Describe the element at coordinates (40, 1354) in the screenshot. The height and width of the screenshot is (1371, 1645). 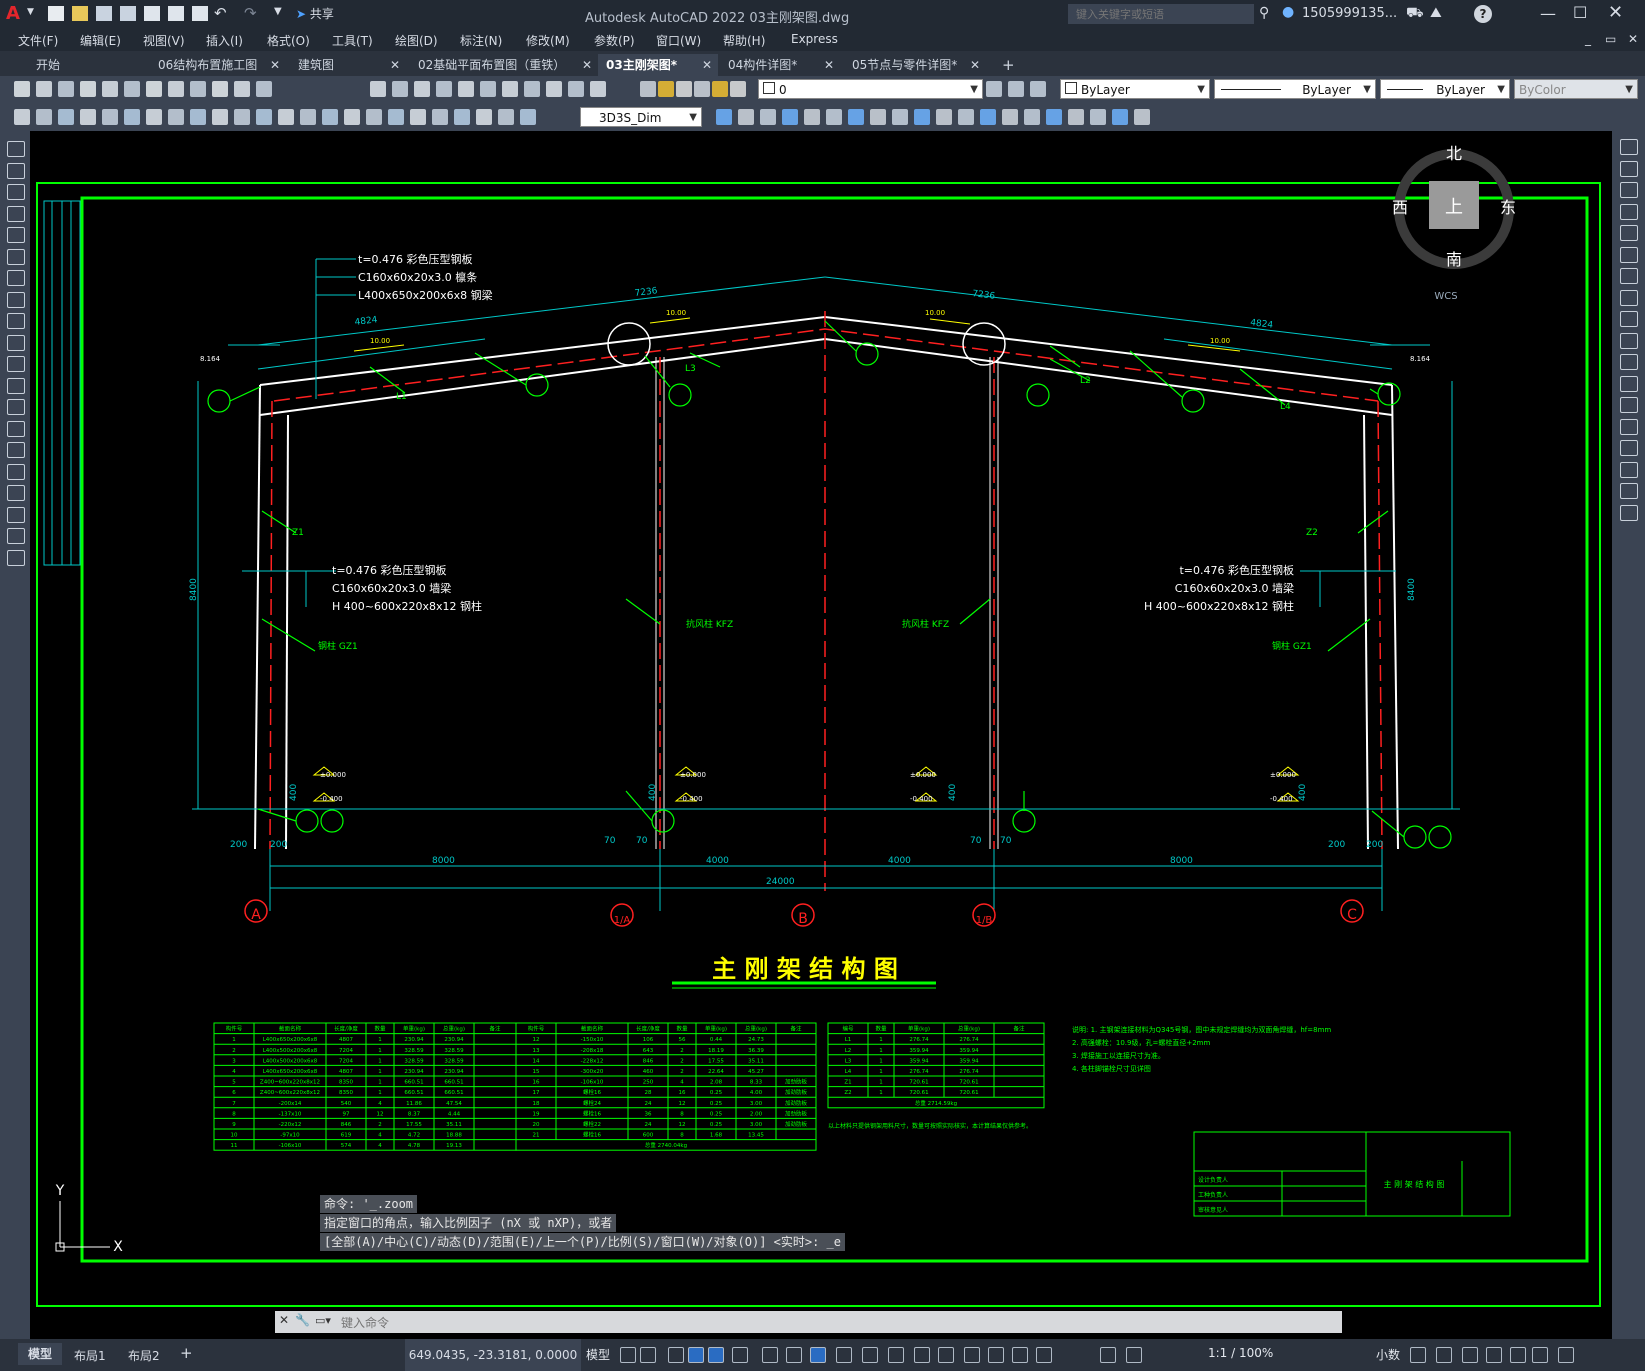
I see `layout-tab-model: 模型` at that location.